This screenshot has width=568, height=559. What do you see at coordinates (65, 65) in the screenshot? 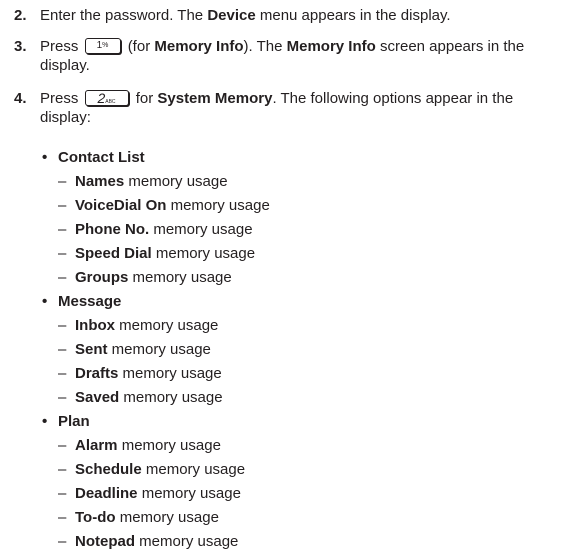
I see `step-text-part: display.` at bounding box center [65, 65].